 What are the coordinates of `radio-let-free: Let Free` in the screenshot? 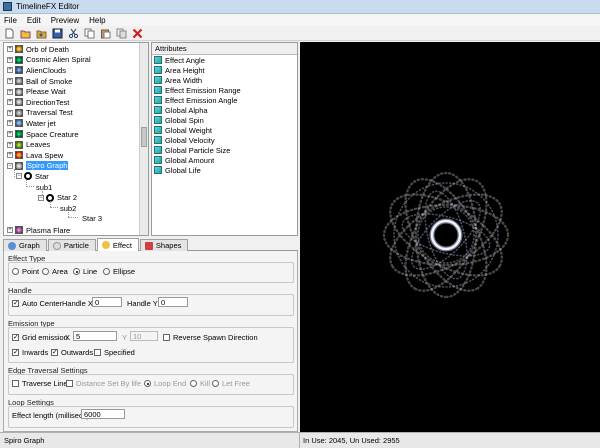 It's located at (231, 383).